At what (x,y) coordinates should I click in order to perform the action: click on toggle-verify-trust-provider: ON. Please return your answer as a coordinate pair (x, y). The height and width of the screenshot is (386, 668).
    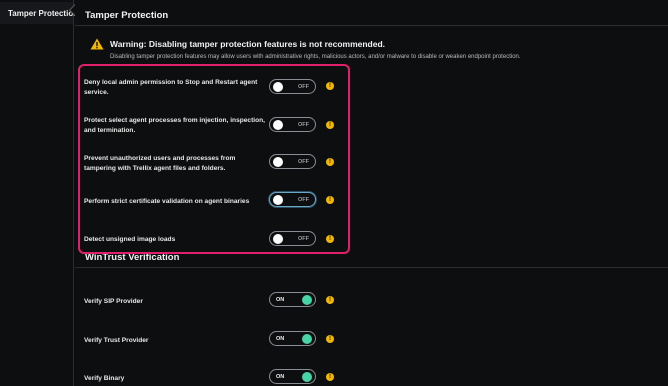
    Looking at the image, I should click on (292, 338).